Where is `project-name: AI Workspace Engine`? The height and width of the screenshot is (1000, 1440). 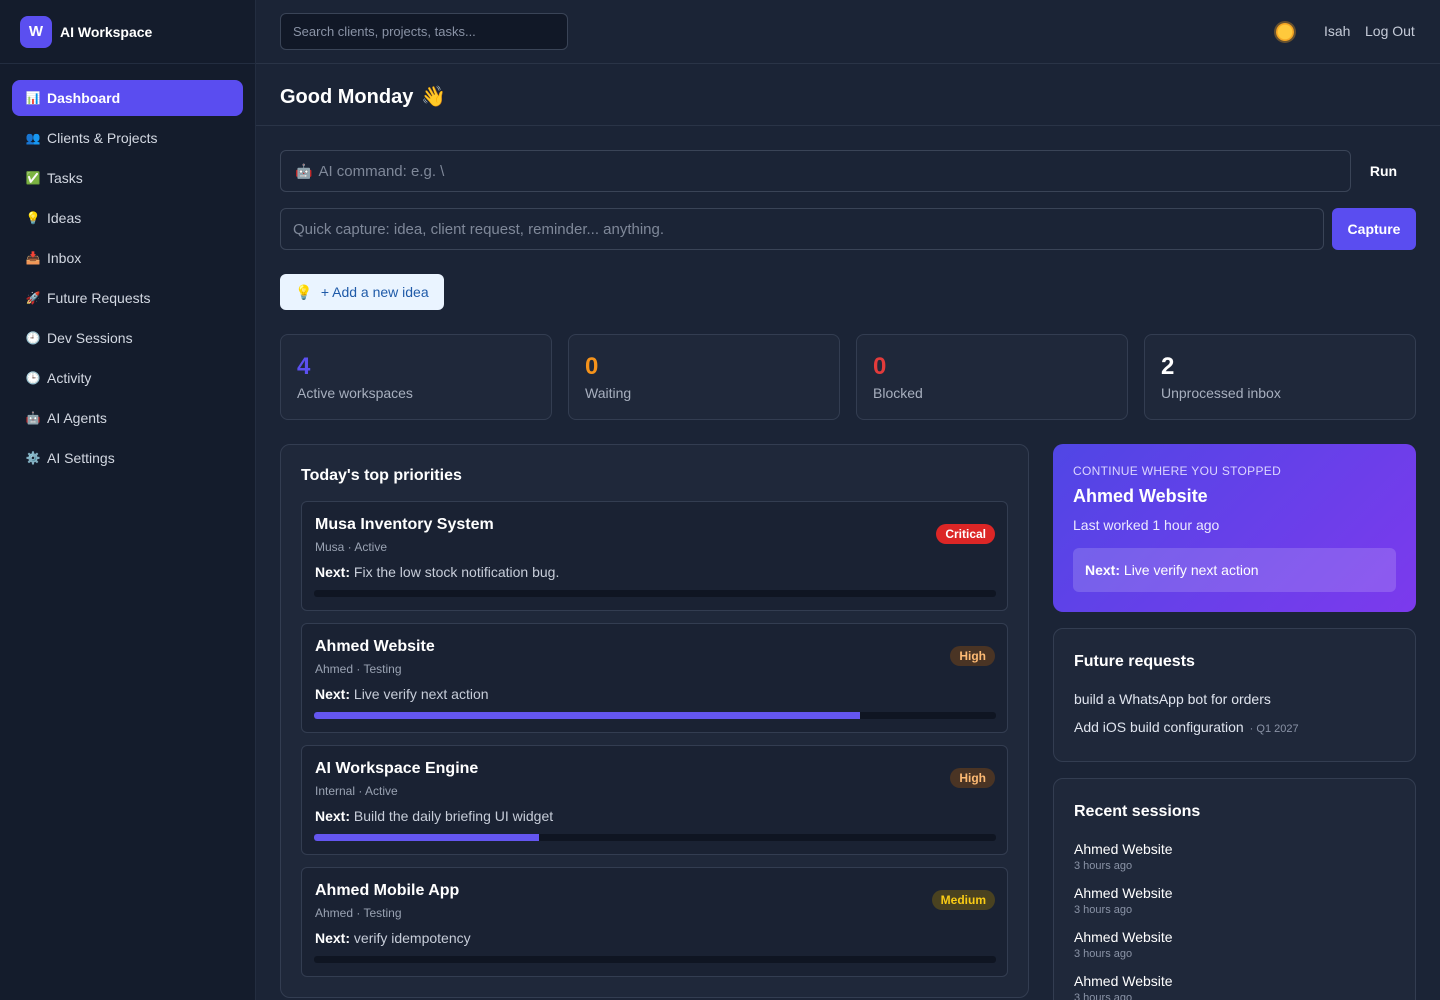 project-name: AI Workspace Engine is located at coordinates (397, 768).